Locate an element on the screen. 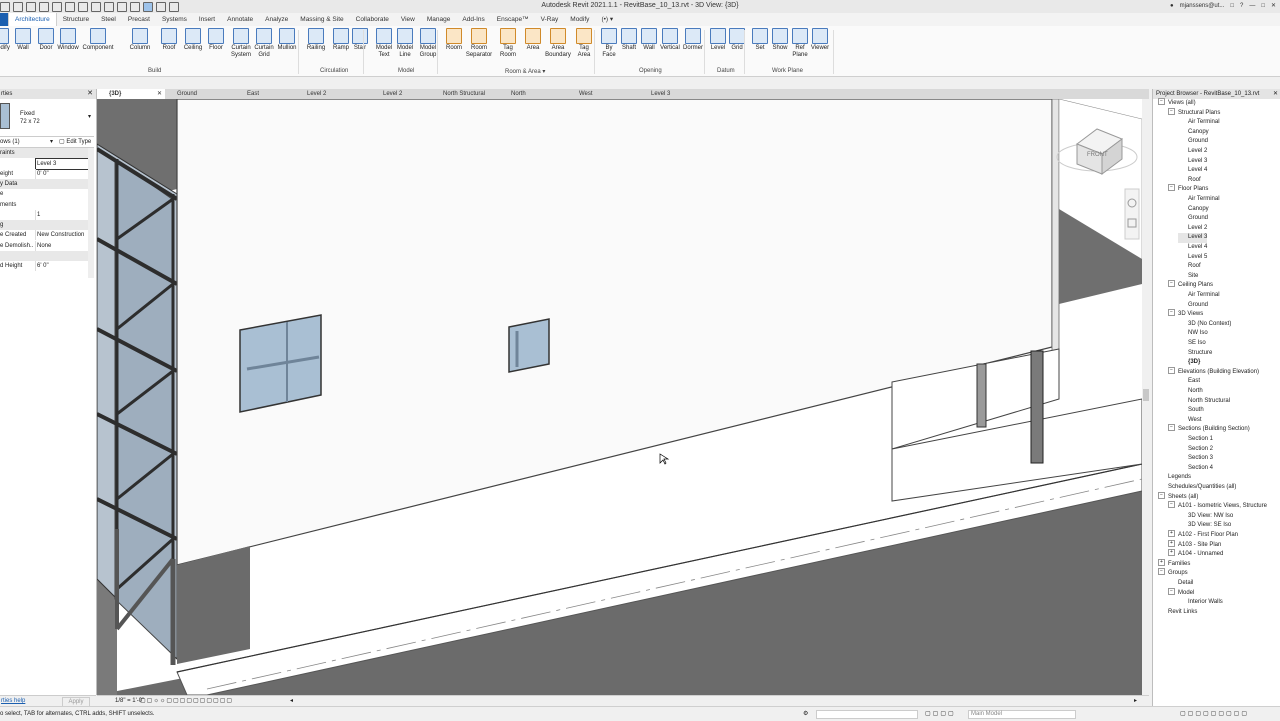  selection-filter-icons: ▢▢▢▢▢▢▢▢▢ is located at coordinates (1214, 714).